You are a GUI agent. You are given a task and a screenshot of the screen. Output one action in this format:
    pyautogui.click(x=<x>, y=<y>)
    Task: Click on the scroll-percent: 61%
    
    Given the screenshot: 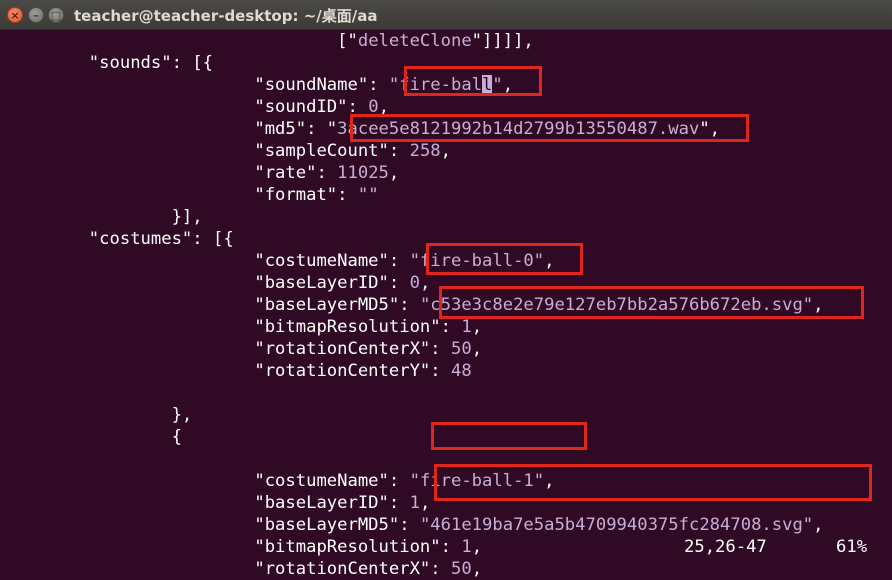 What is the action you would take?
    pyautogui.click(x=852, y=547)
    